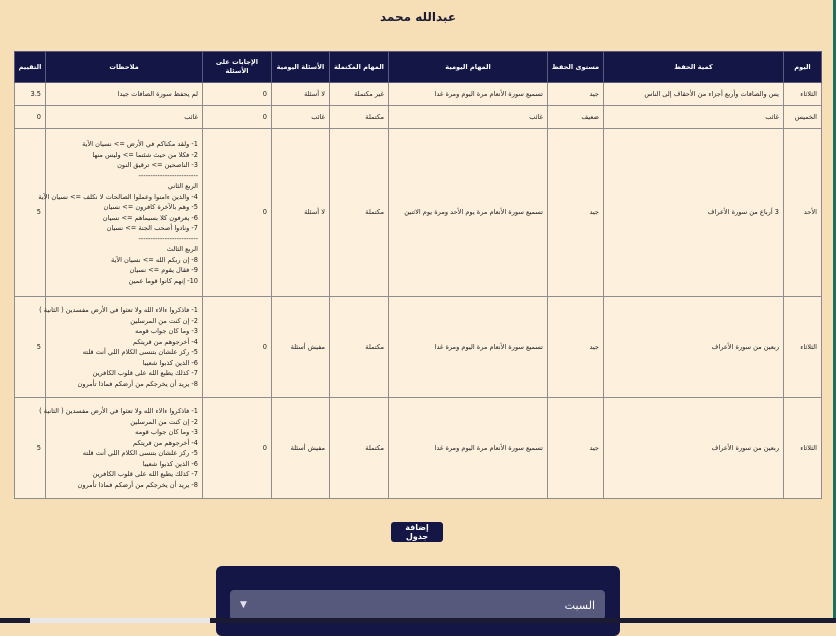 This screenshot has width=836, height=636. I want to click on cell-level: ضعيف, so click(575, 117).